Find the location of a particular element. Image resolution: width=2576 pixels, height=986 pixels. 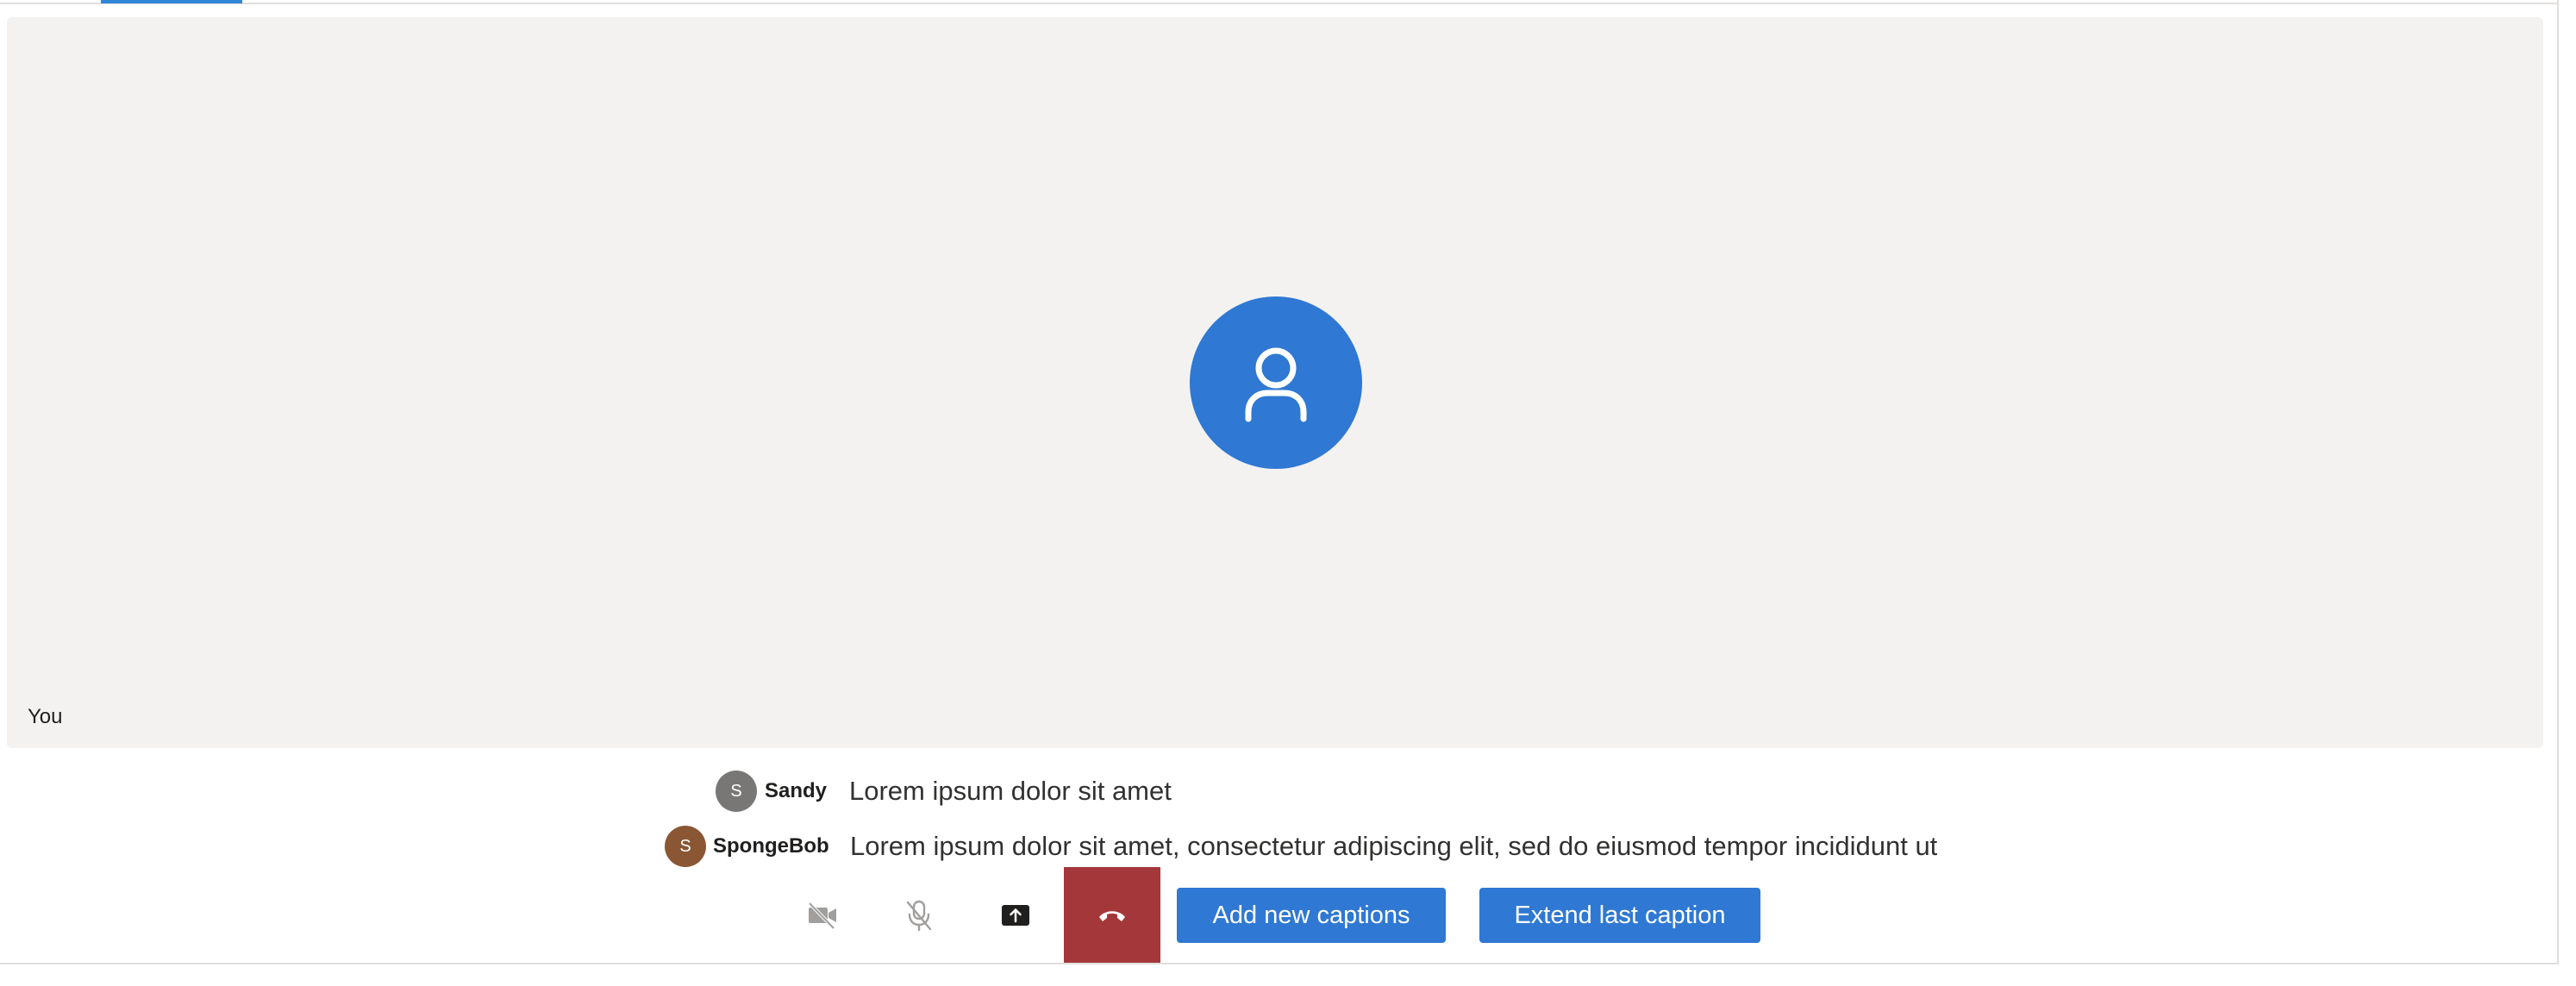

speaker-name: Sandy is located at coordinates (797, 790).